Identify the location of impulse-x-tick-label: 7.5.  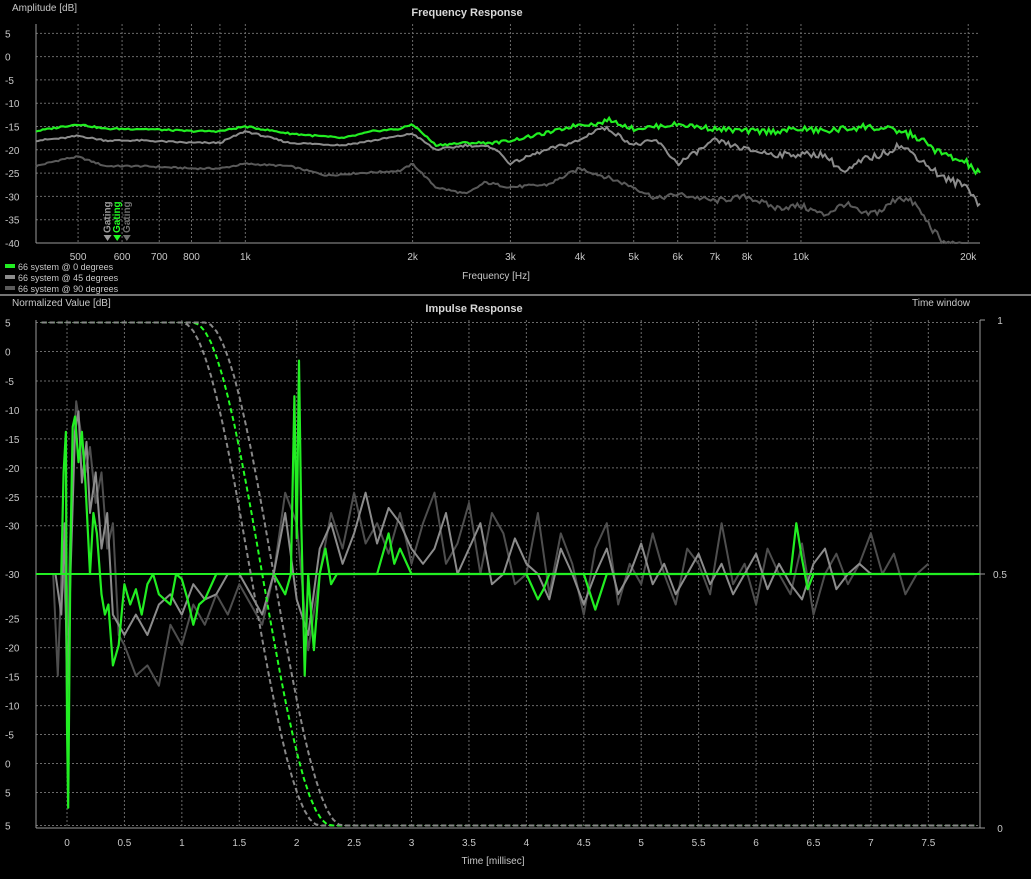
(928, 843).